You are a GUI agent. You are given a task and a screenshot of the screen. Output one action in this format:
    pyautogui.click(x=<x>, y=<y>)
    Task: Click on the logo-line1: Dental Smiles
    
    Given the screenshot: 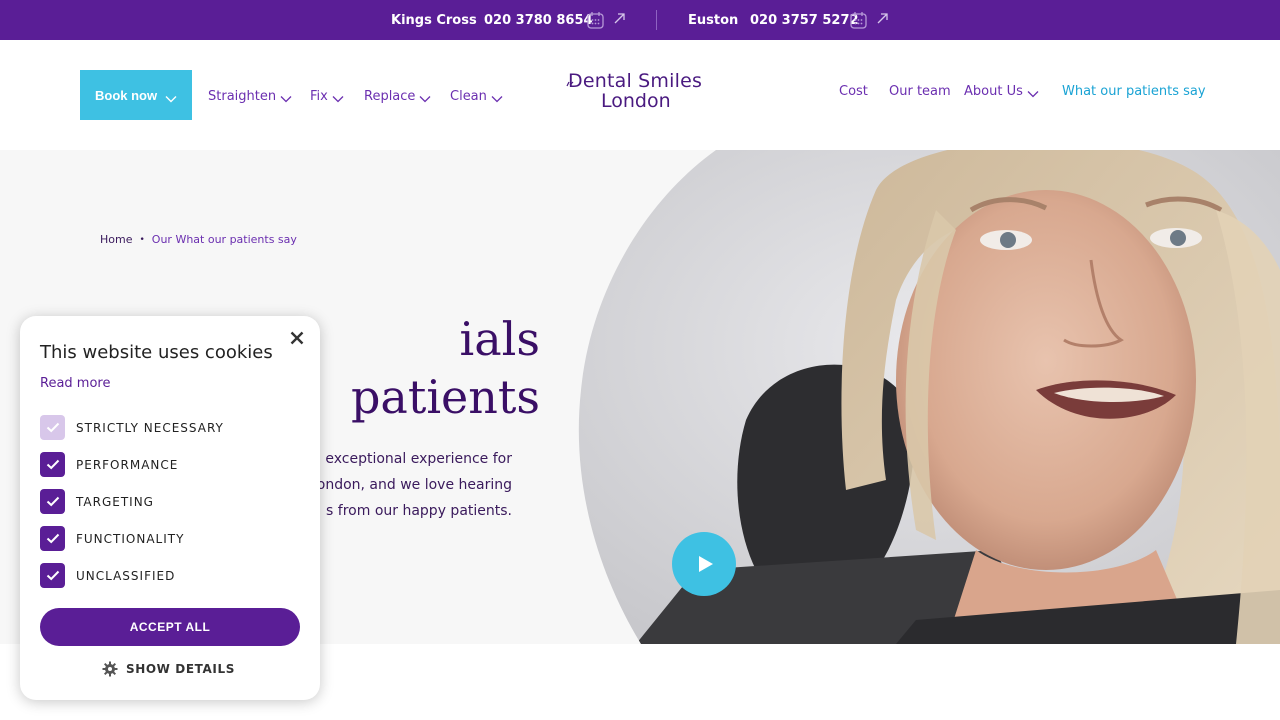 What is the action you would take?
    pyautogui.click(x=635, y=81)
    